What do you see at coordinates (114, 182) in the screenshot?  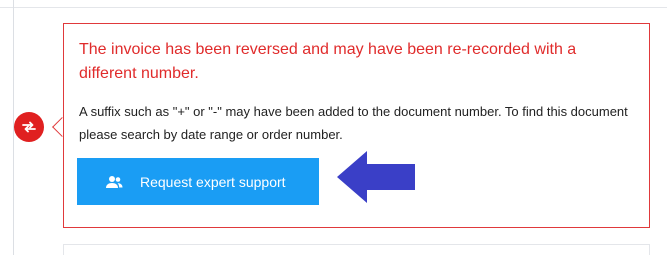 I see `users-icon` at bounding box center [114, 182].